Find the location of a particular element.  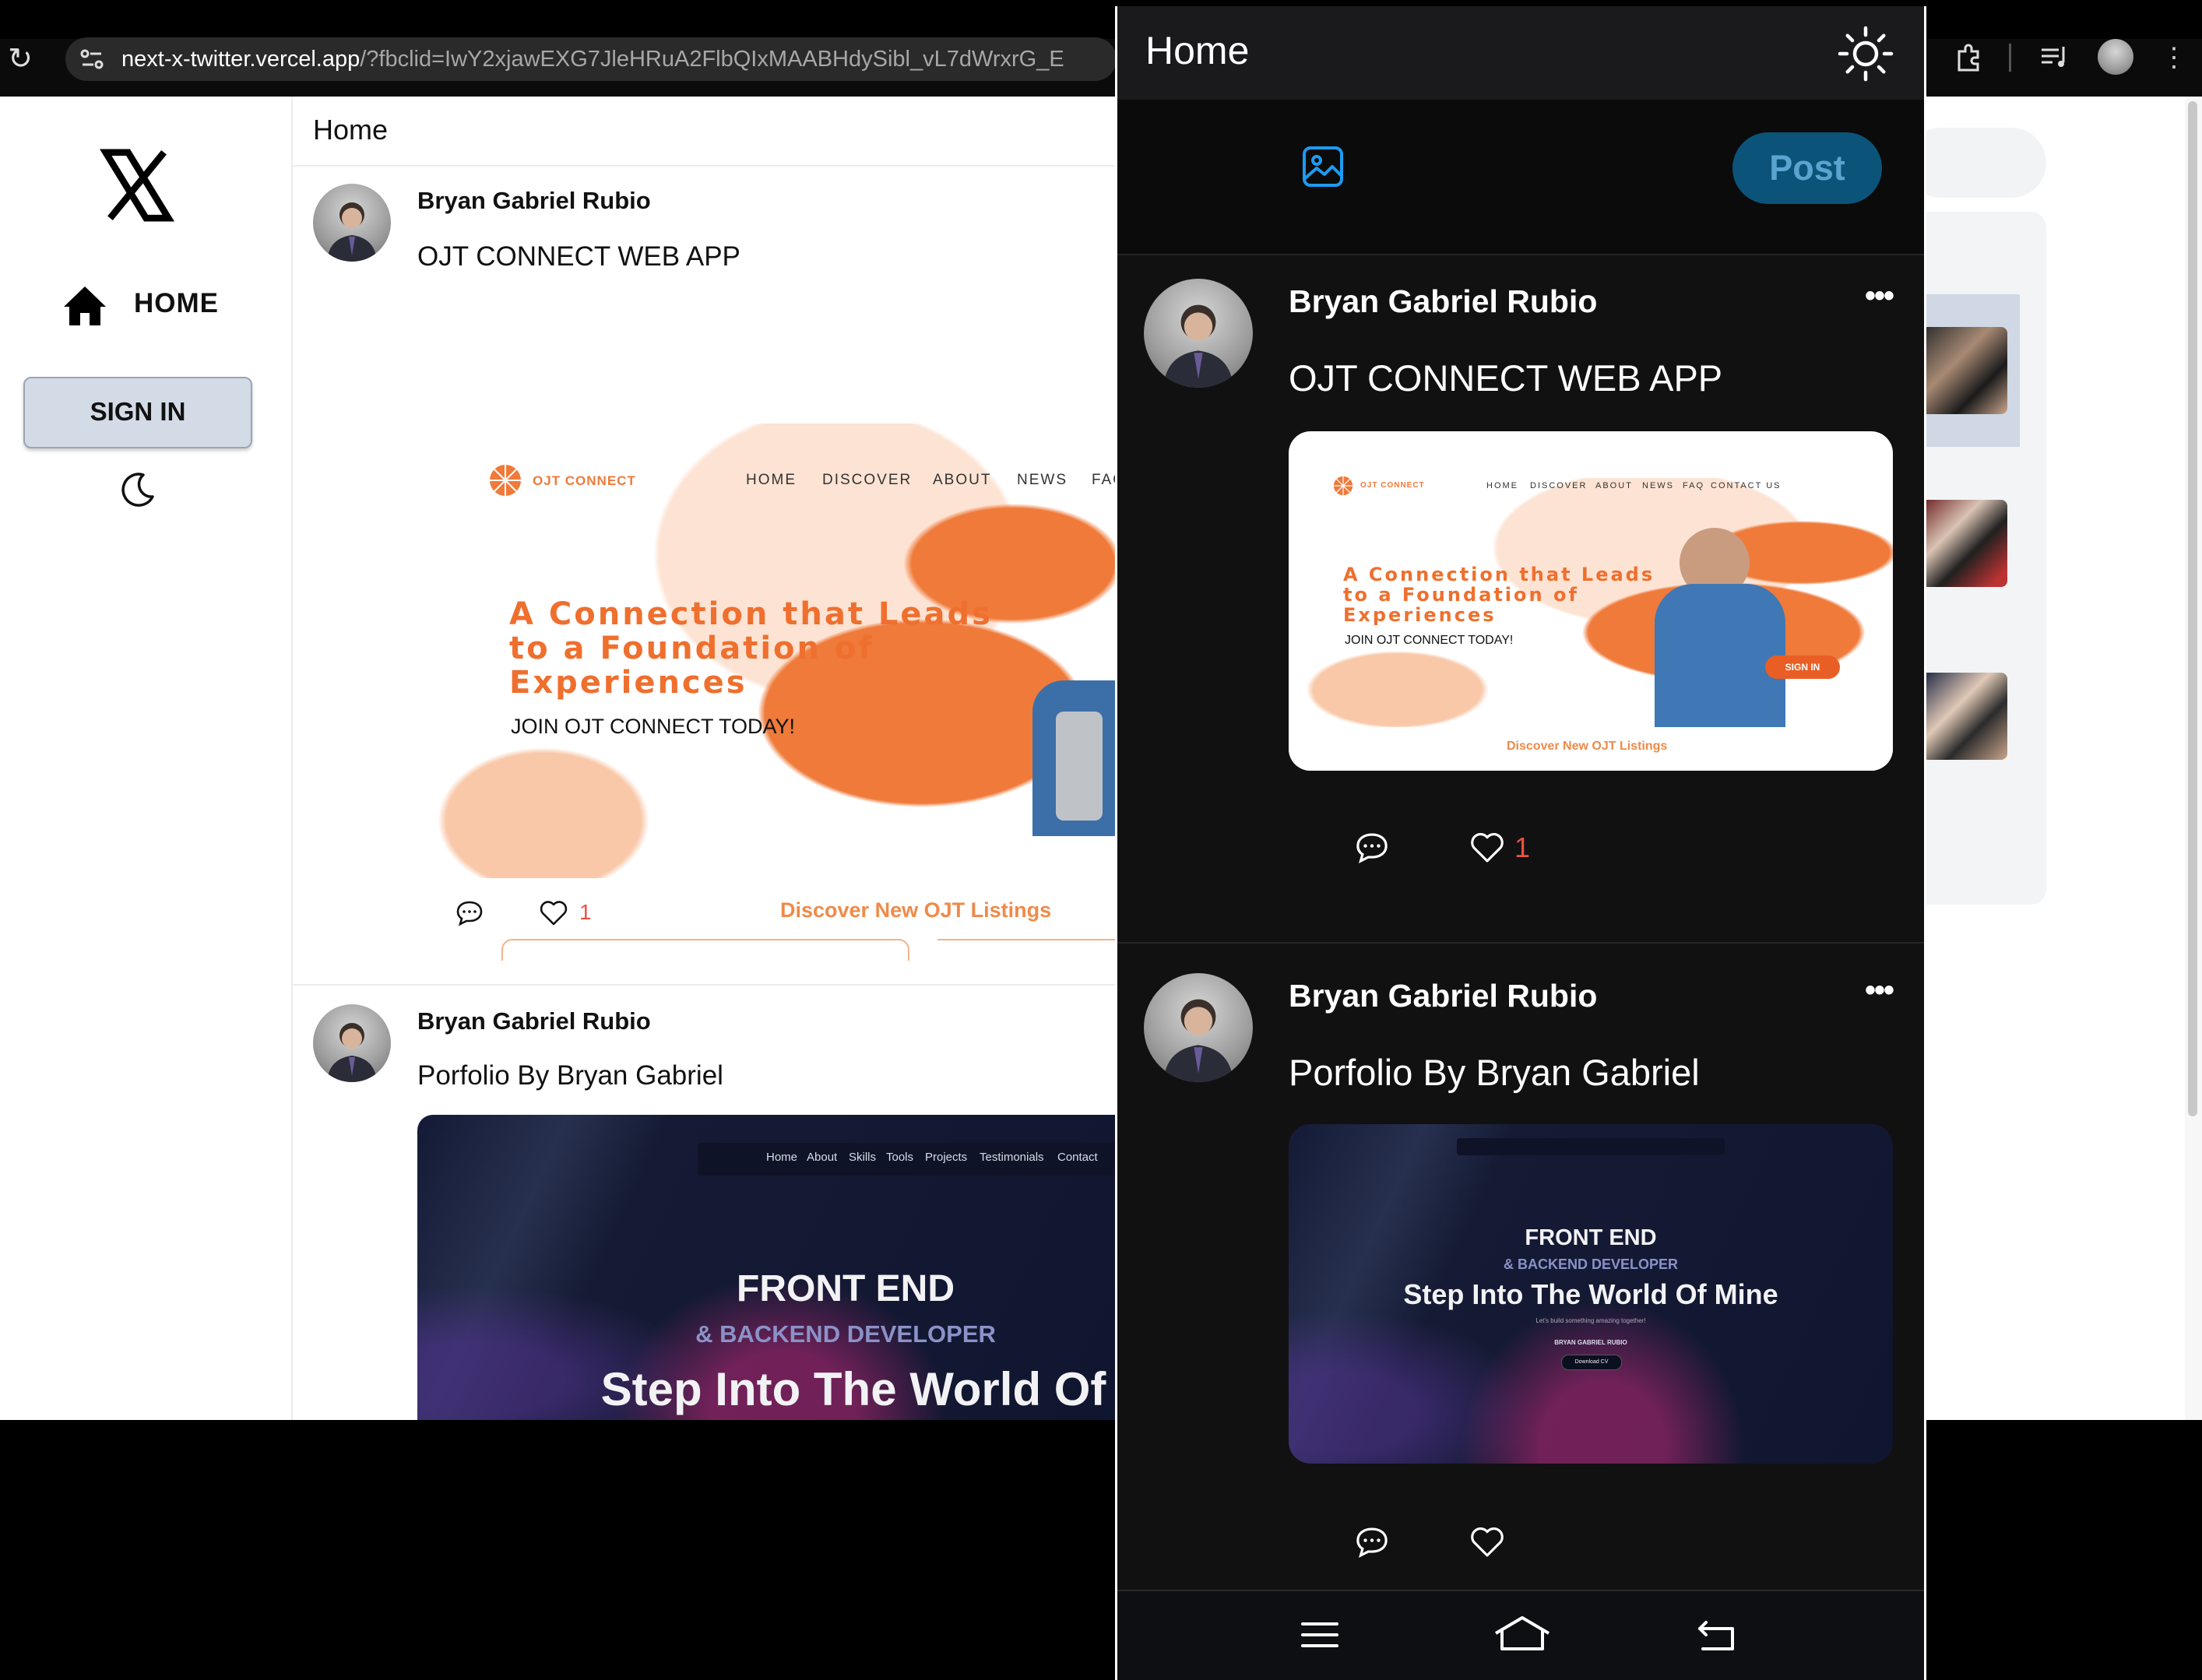

toolbar-divider is located at coordinates (2010, 58).